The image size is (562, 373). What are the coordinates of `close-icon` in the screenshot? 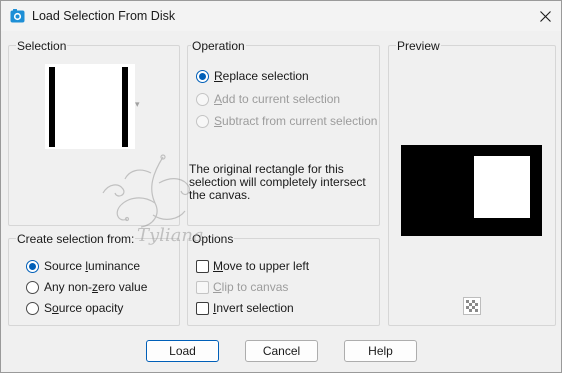 It's located at (545, 16).